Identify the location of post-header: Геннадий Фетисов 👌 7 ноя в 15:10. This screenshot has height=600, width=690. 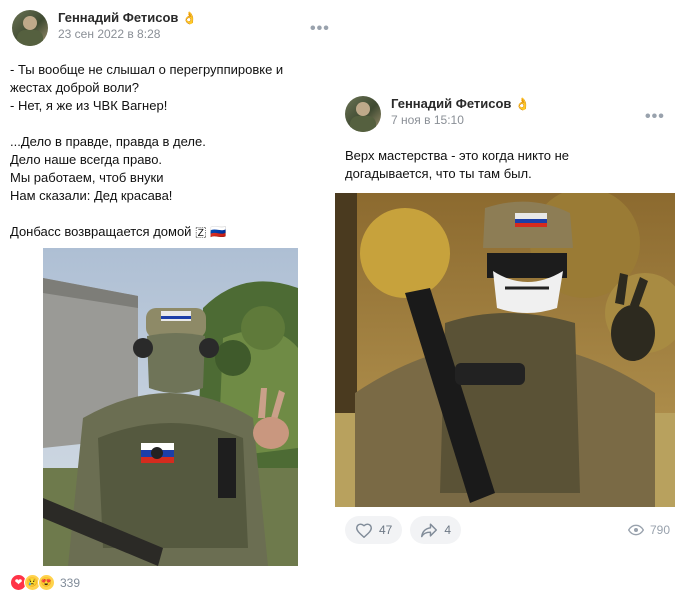
(437, 114).